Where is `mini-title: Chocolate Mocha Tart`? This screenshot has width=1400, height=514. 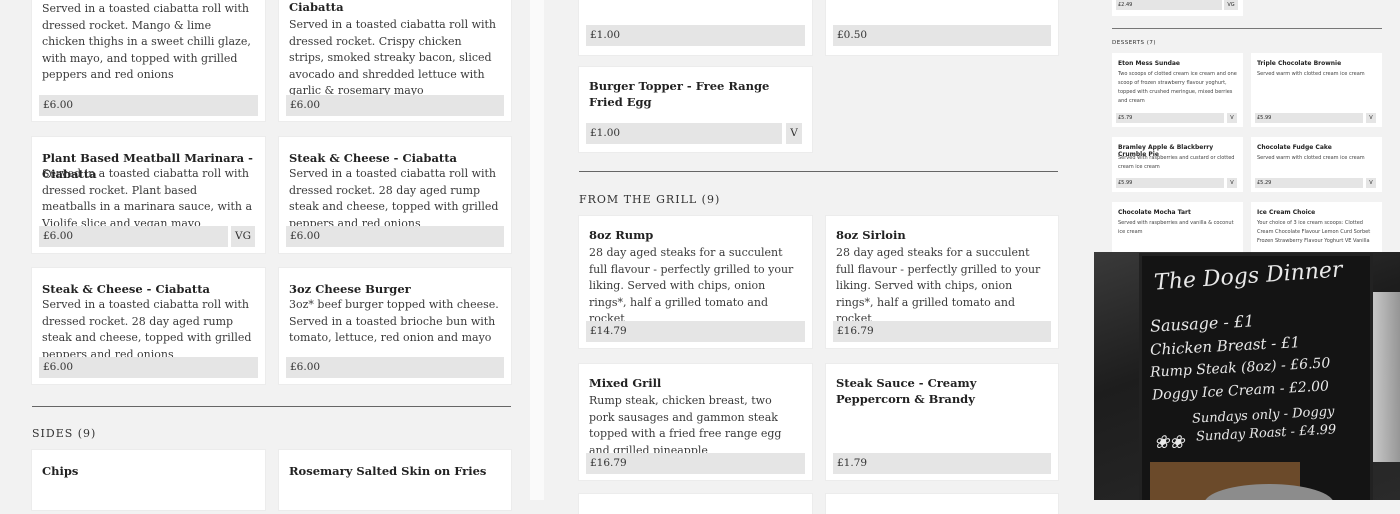
mini-title: Chocolate Mocha Tart is located at coordinates (1154, 212).